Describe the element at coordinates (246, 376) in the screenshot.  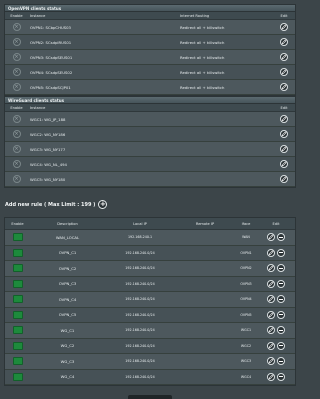
I see `rule-iface: WGC4` at that location.